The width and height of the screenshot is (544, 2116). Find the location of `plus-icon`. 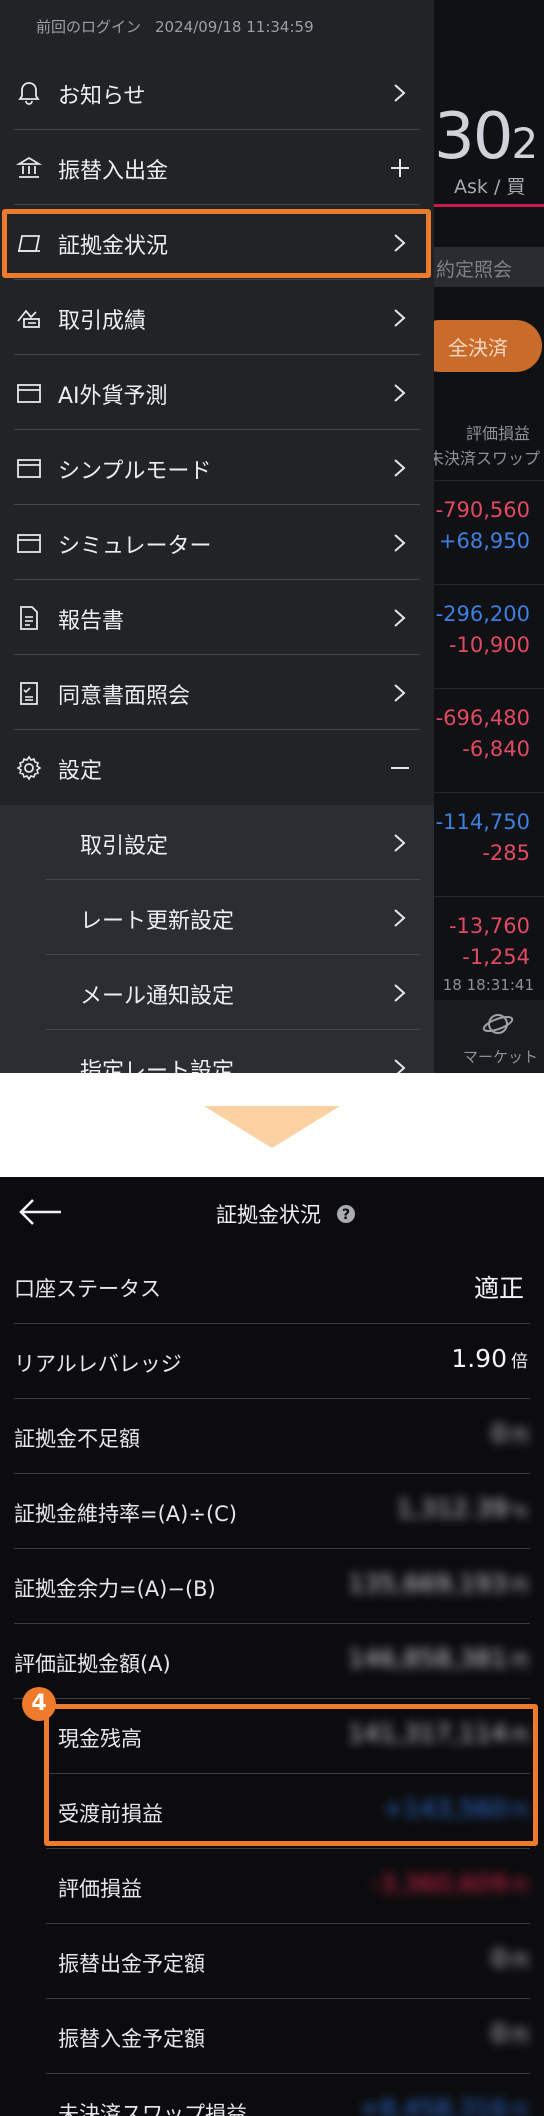

plus-icon is located at coordinates (400, 168).